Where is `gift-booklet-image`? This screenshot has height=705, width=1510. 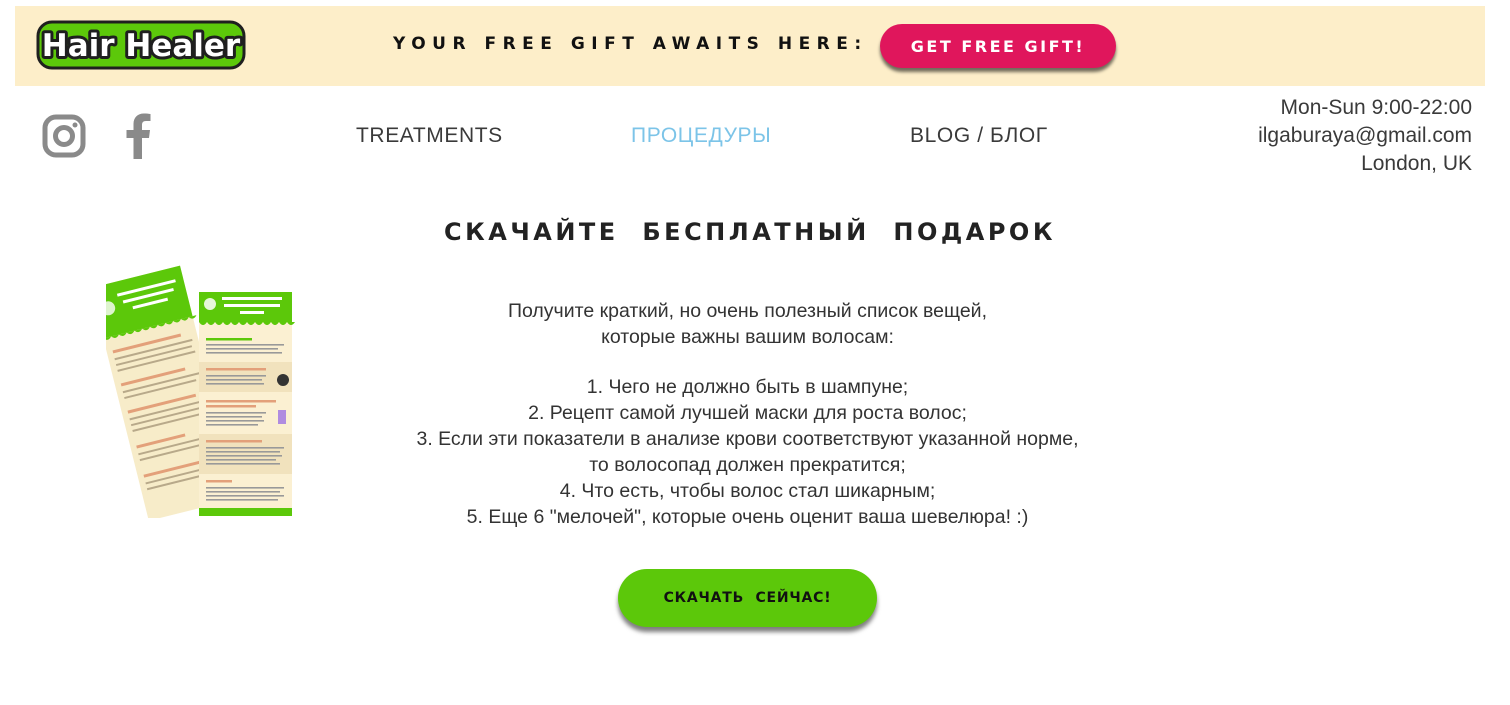 gift-booklet-image is located at coordinates (194, 391).